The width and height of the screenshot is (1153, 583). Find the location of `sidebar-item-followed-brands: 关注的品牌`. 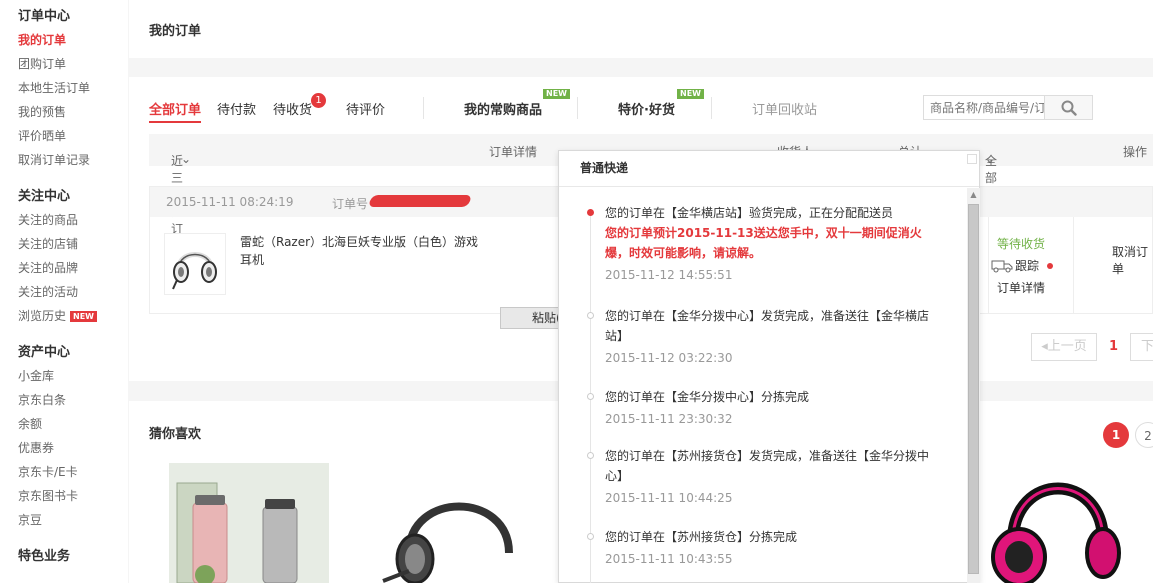

sidebar-item-followed-brands: 关注的品牌 is located at coordinates (73, 268).